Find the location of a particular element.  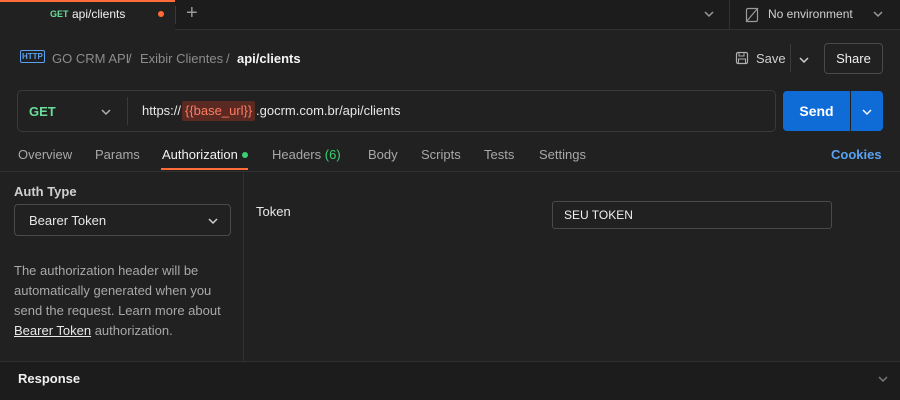

auth-type-chevron-icon is located at coordinates (213, 222).